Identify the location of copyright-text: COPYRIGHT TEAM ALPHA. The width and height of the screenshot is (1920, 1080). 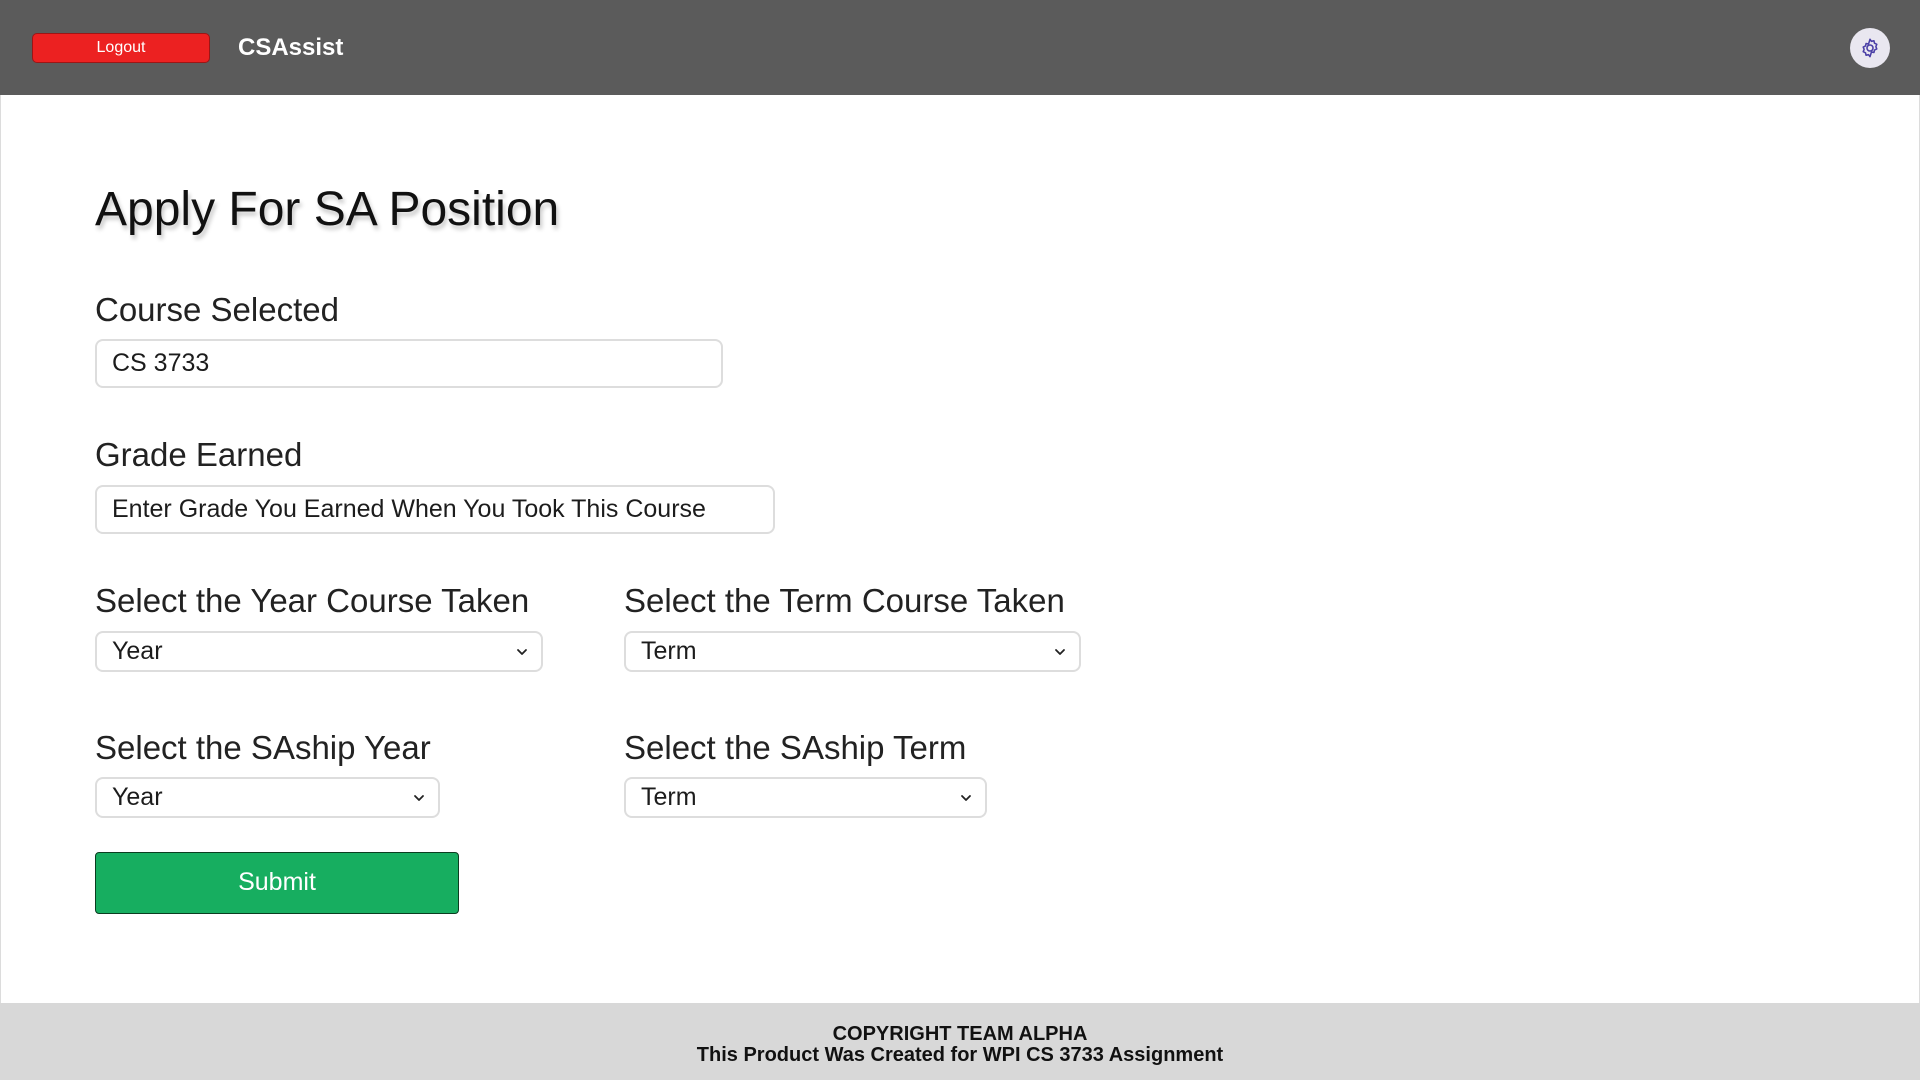
(960, 1034).